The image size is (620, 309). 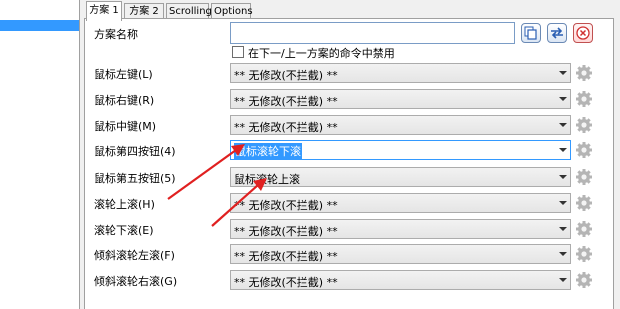 What do you see at coordinates (123, 74) in the screenshot?
I see `mapping-label-left-button: 鼠标左键(L)` at bounding box center [123, 74].